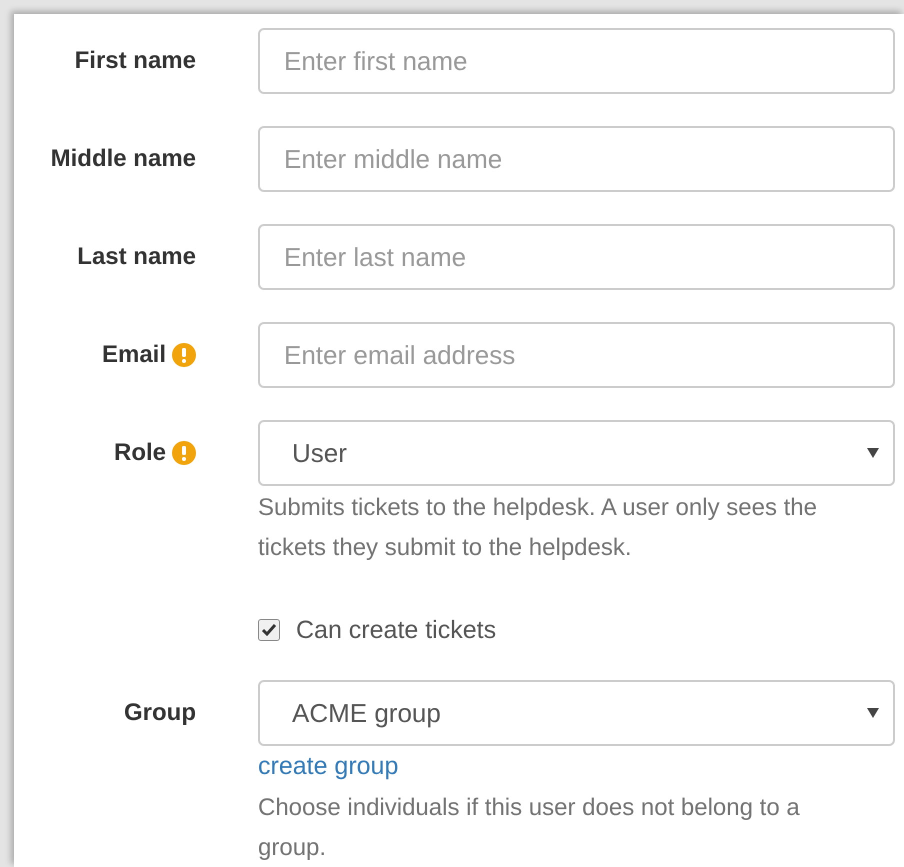 This screenshot has width=904, height=867. What do you see at coordinates (136, 257) in the screenshot?
I see `field-label: Last name` at bounding box center [136, 257].